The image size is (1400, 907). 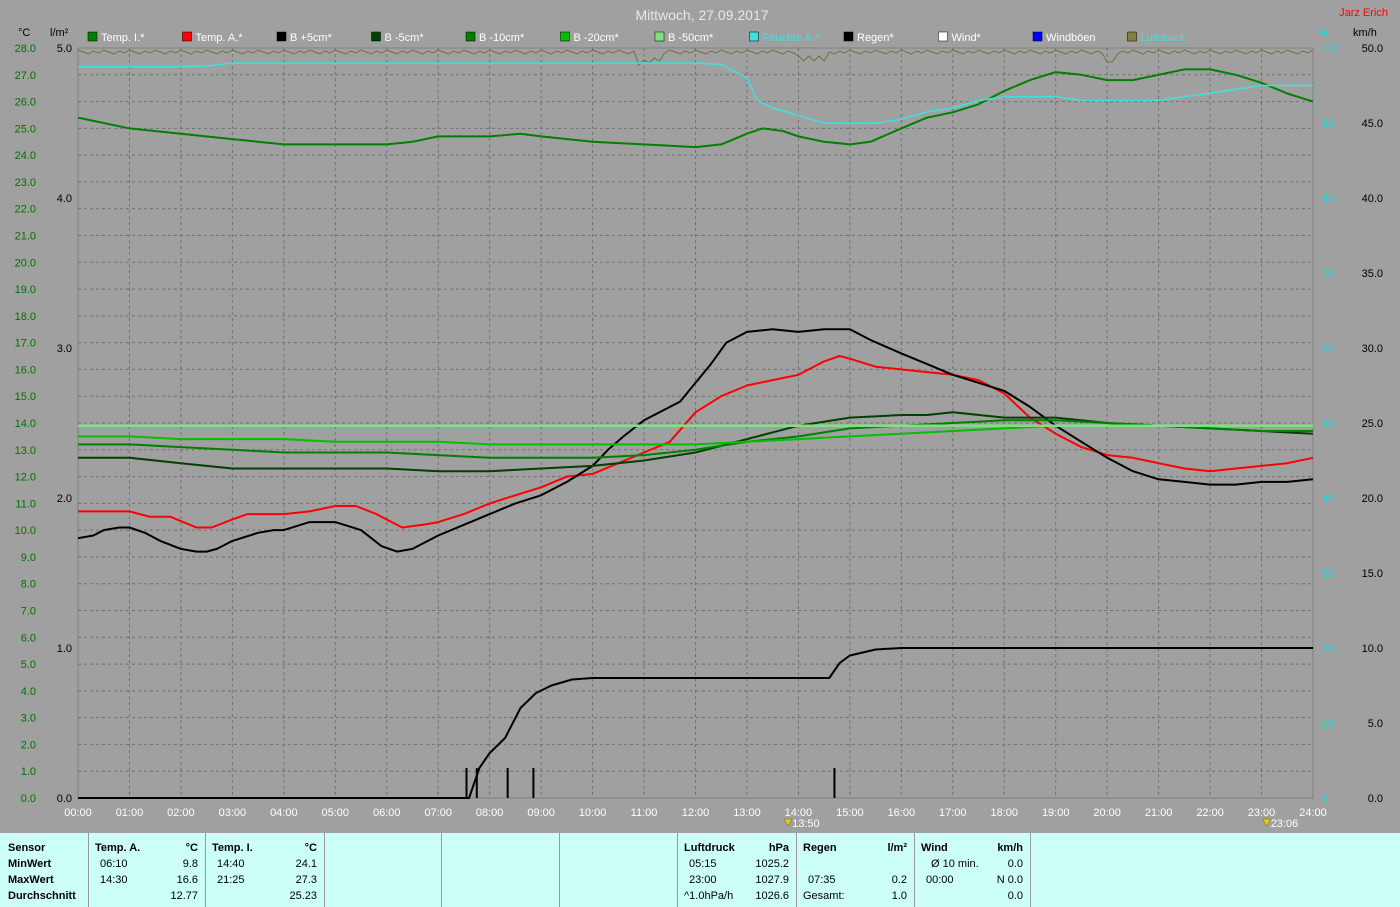 What do you see at coordinates (30, 864) in the screenshot?
I see `stats-min-label: MinWert` at bounding box center [30, 864].